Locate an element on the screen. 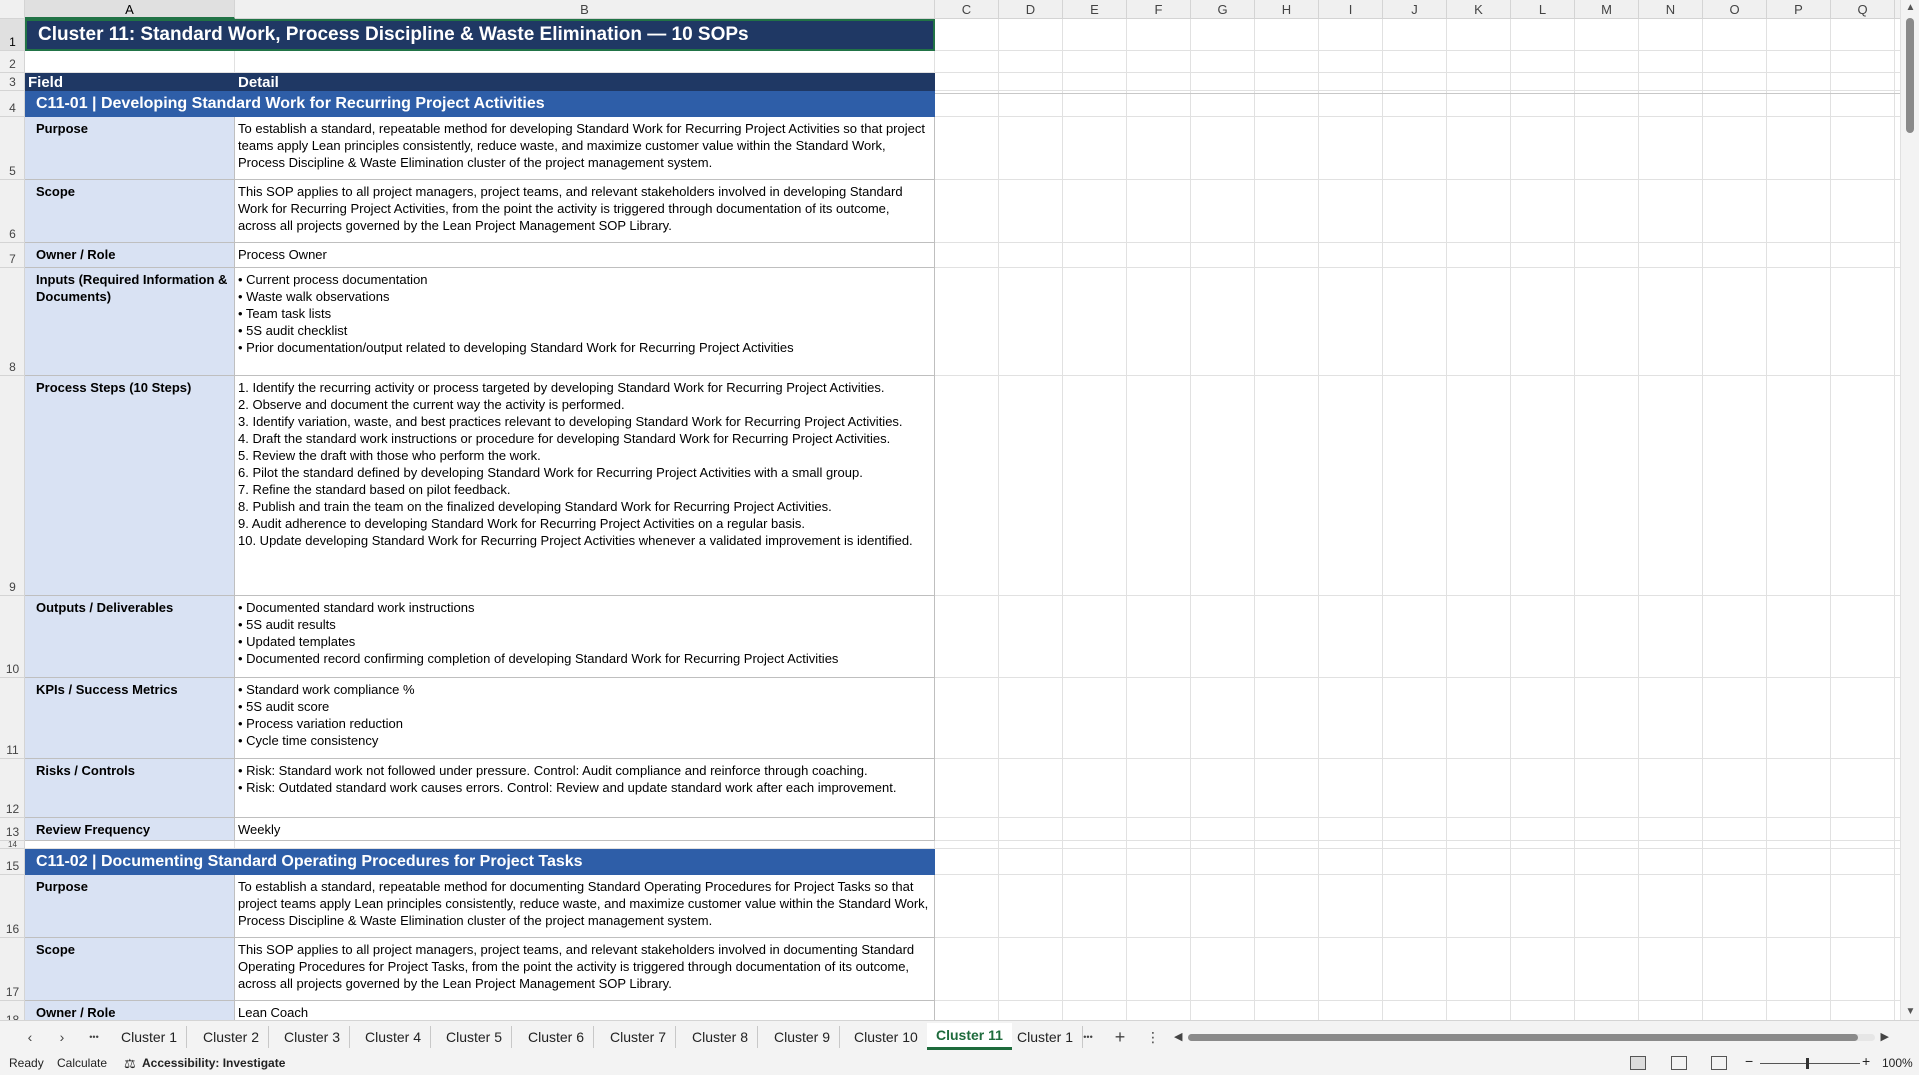 The image size is (1919, 1075). row-header-11: 11 is located at coordinates (12, 718).